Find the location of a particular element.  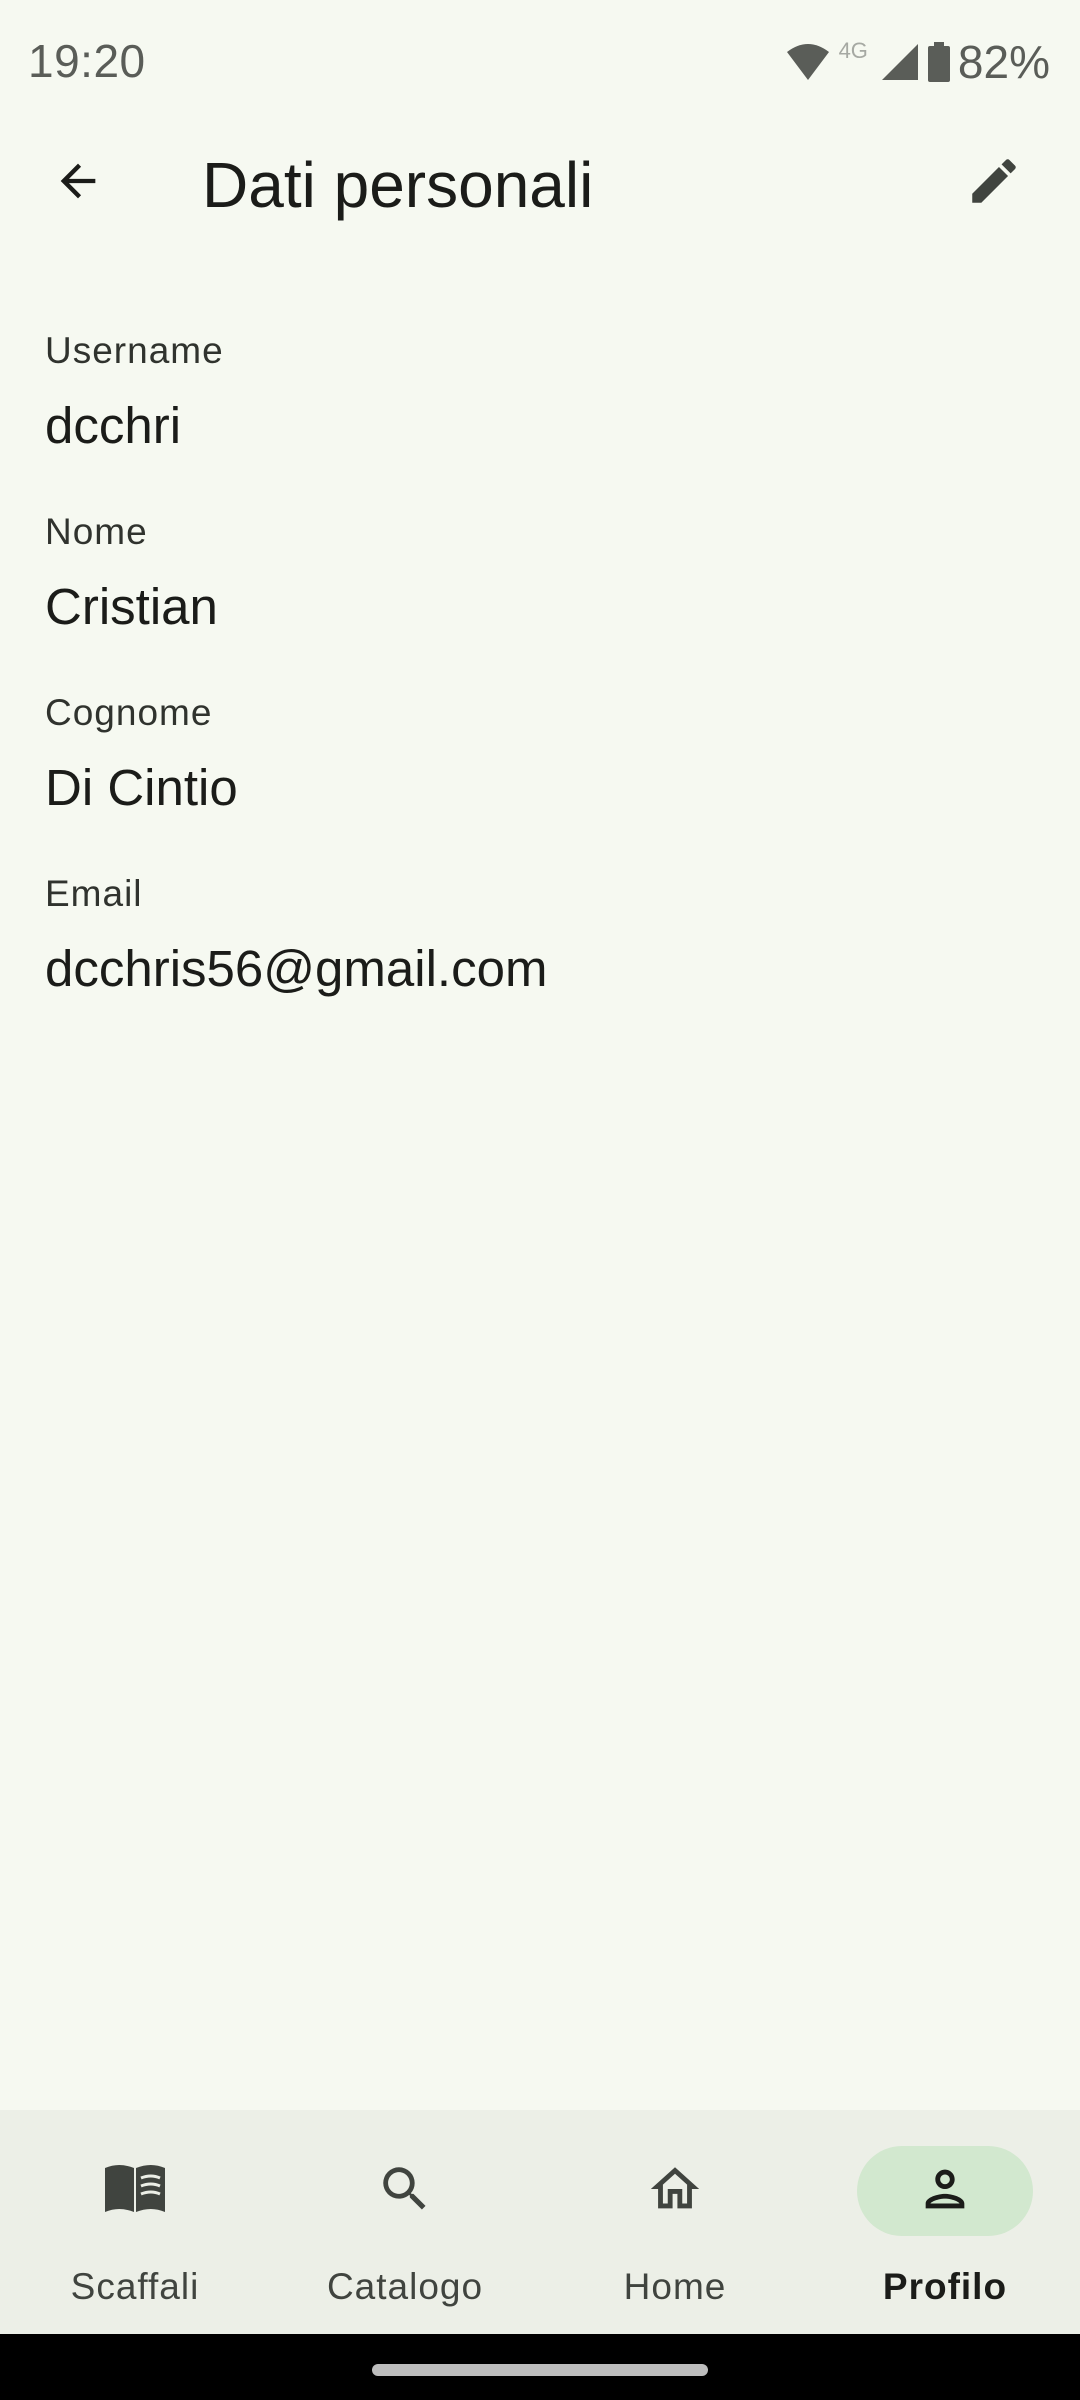

field-cognome: Cognome Di Cintio is located at coordinates (540, 778).